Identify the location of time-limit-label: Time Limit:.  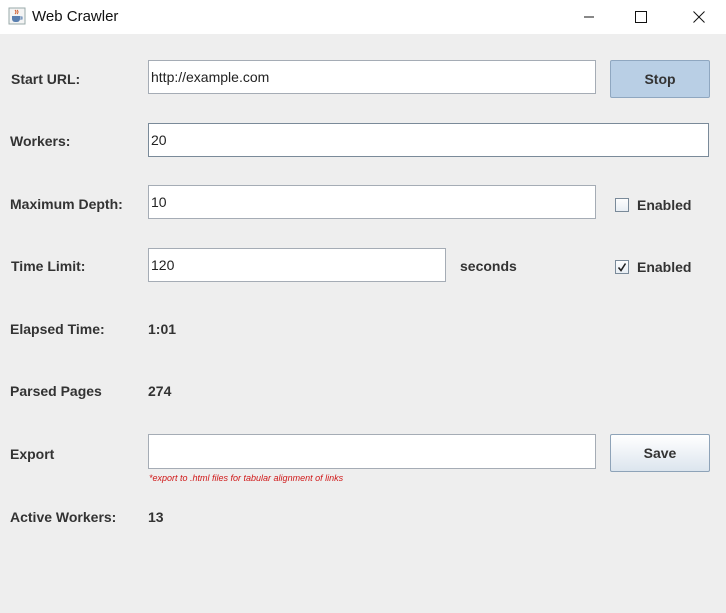
(48, 266).